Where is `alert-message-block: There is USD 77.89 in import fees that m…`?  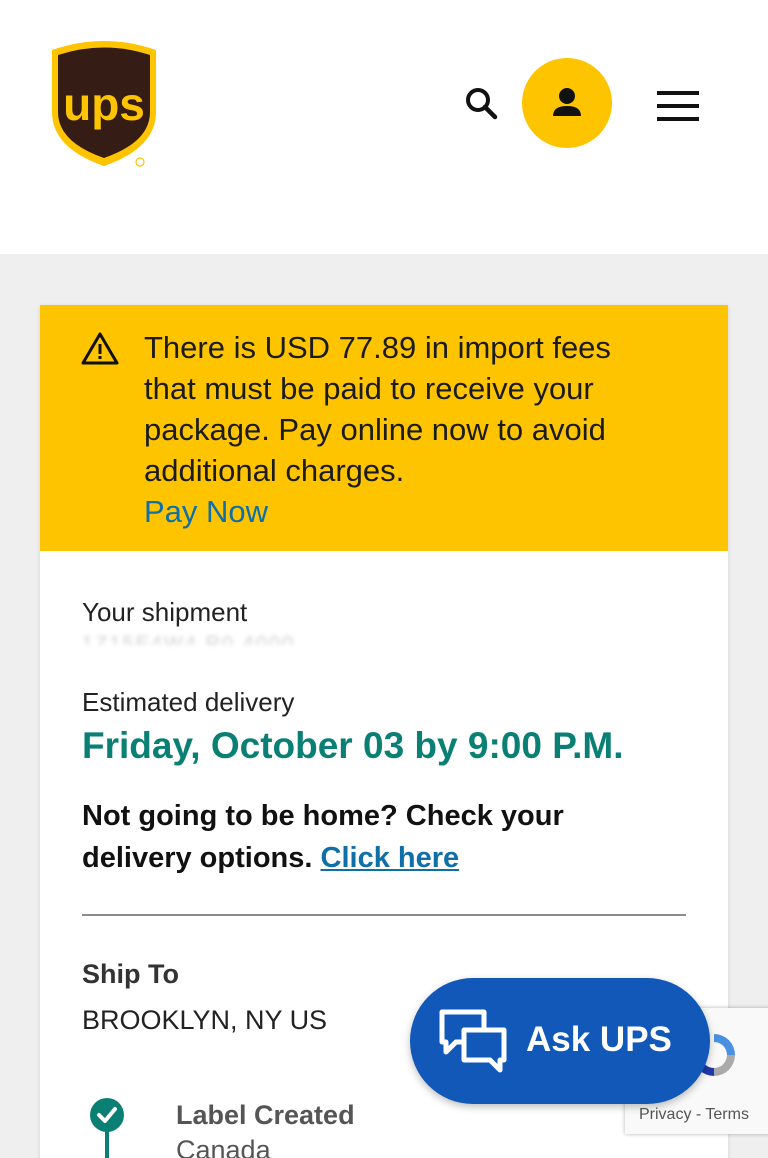 alert-message-block: There is USD 77.89 in import fees that m… is located at coordinates (394, 429).